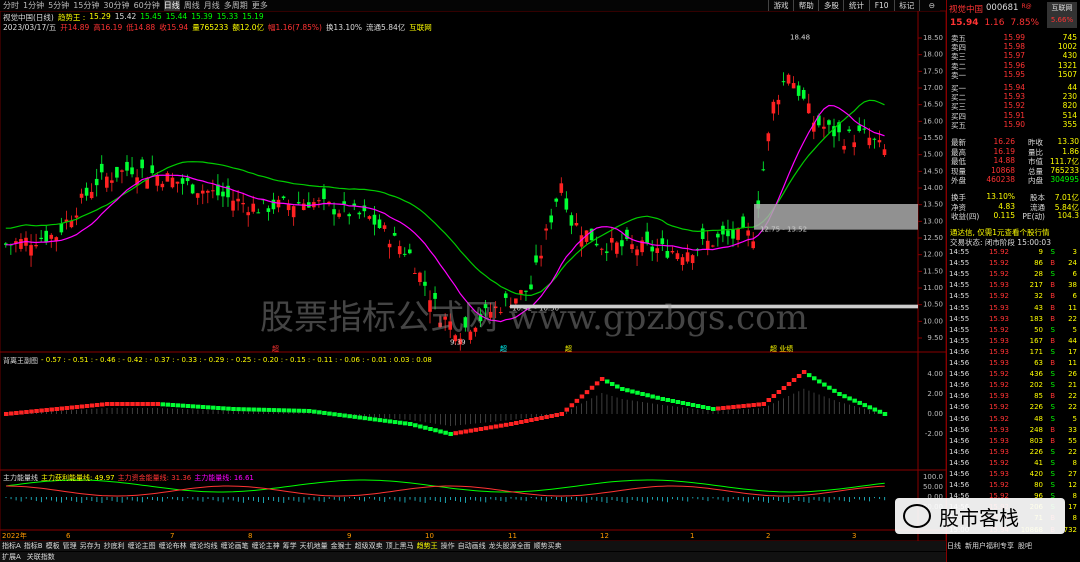 The height and width of the screenshot is (562, 1080). Describe the element at coordinates (954, 546) in the screenshot. I see `panel-tab: 日线` at that location.